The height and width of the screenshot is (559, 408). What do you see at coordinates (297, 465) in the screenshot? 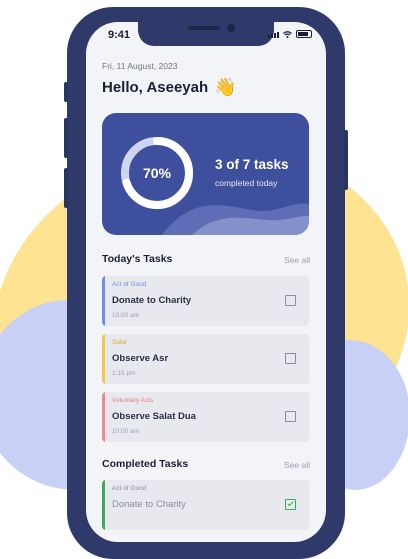
I see `completed-tasks-see-all-link: See all` at bounding box center [297, 465].